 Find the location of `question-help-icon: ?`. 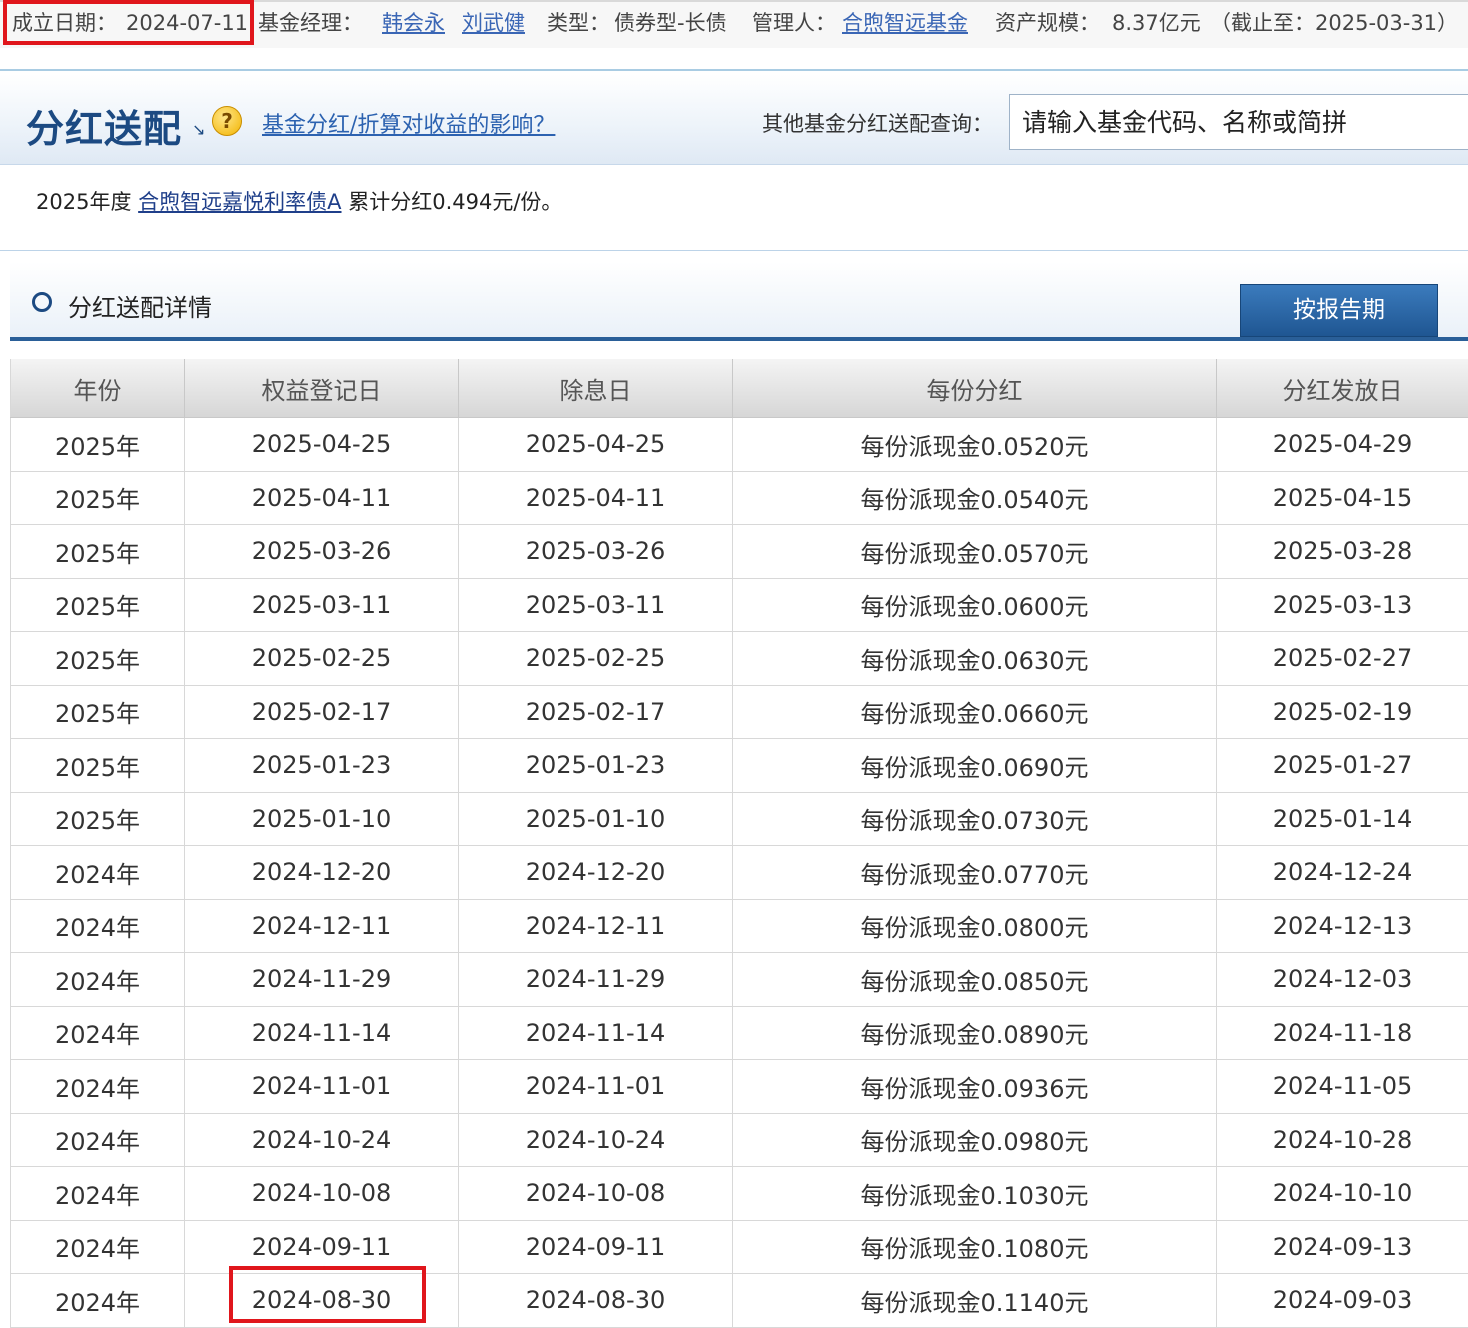

question-help-icon: ? is located at coordinates (227, 121).